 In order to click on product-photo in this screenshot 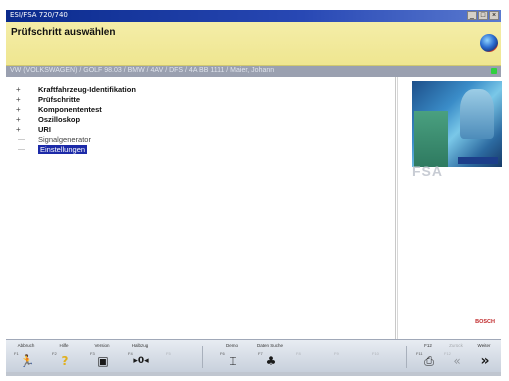, I will do `click(457, 124)`.